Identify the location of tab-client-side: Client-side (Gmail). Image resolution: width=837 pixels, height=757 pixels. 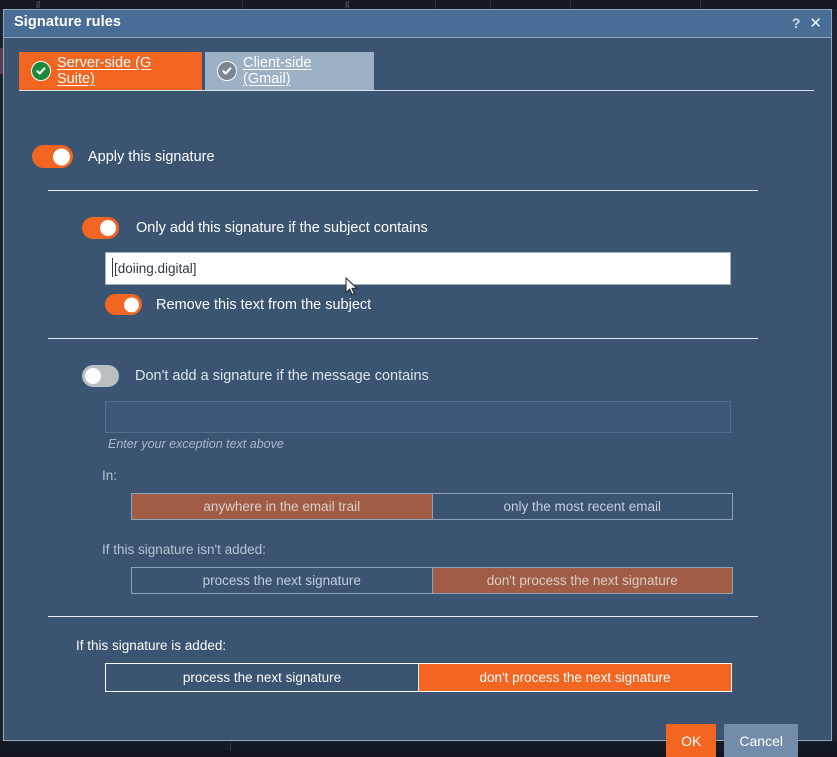
(289, 71).